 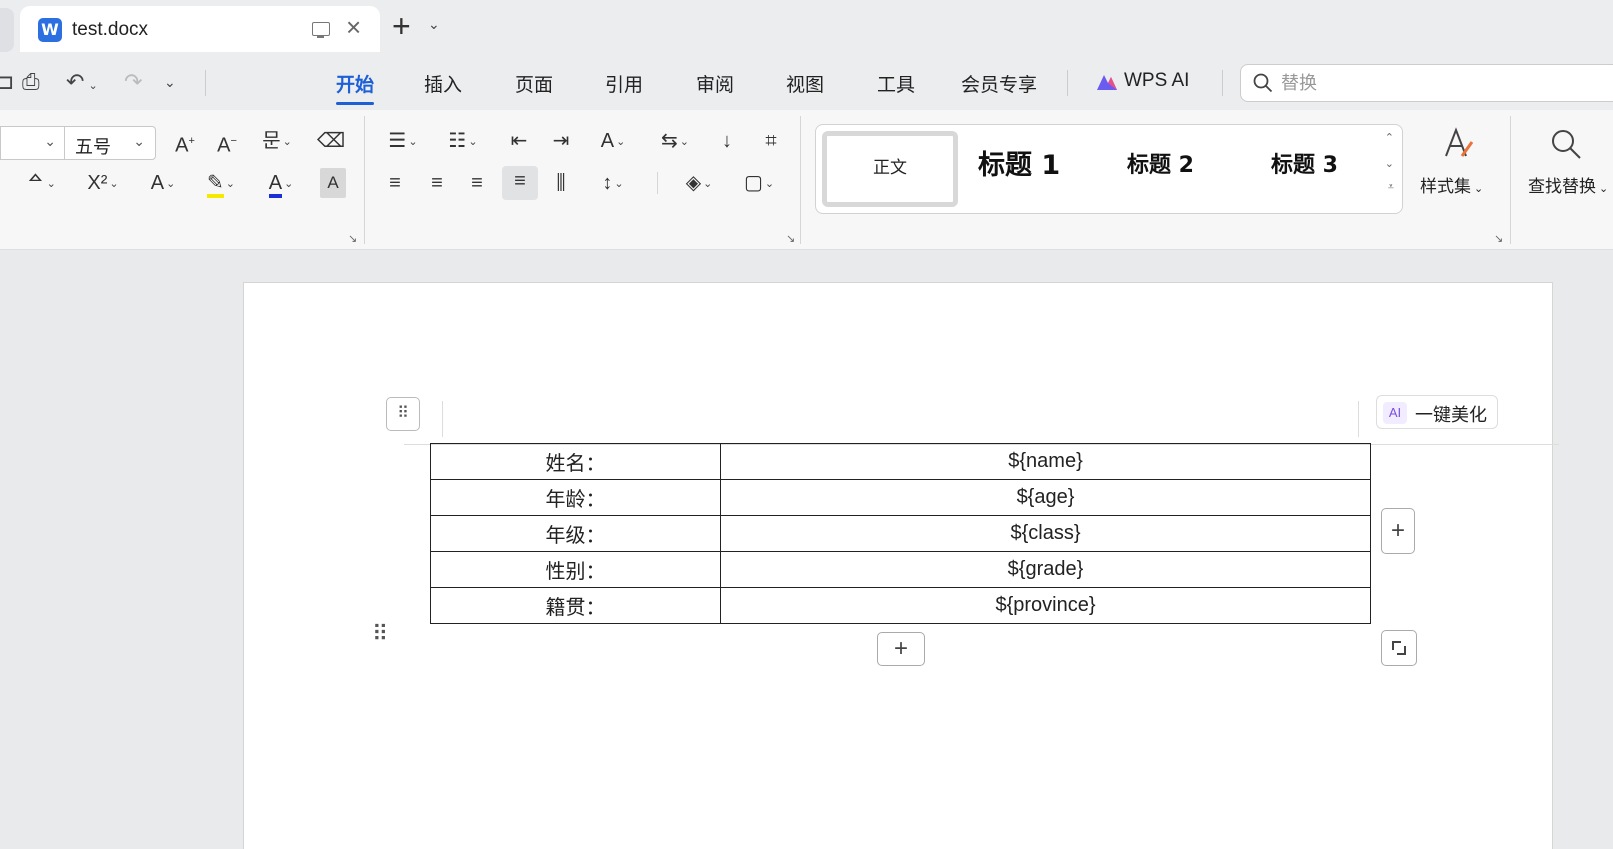 I want to click on title-bar: W test.docx × + ⌄, so click(x=806, y=29).